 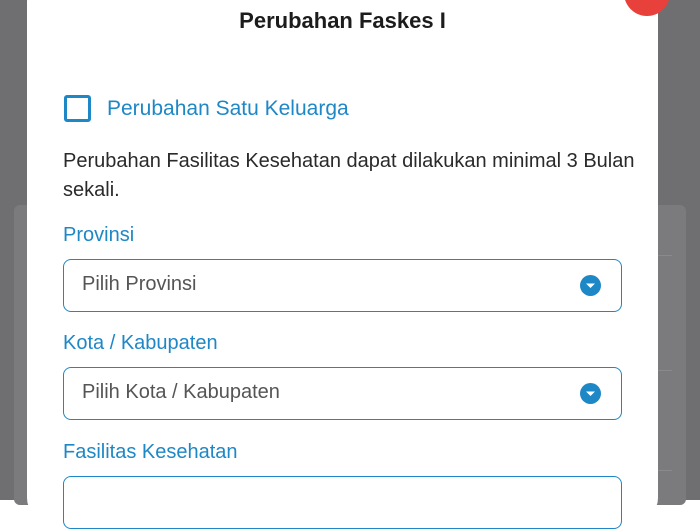 I want to click on family-change-label: Perubahan Satu Keluarga, so click(x=228, y=109).